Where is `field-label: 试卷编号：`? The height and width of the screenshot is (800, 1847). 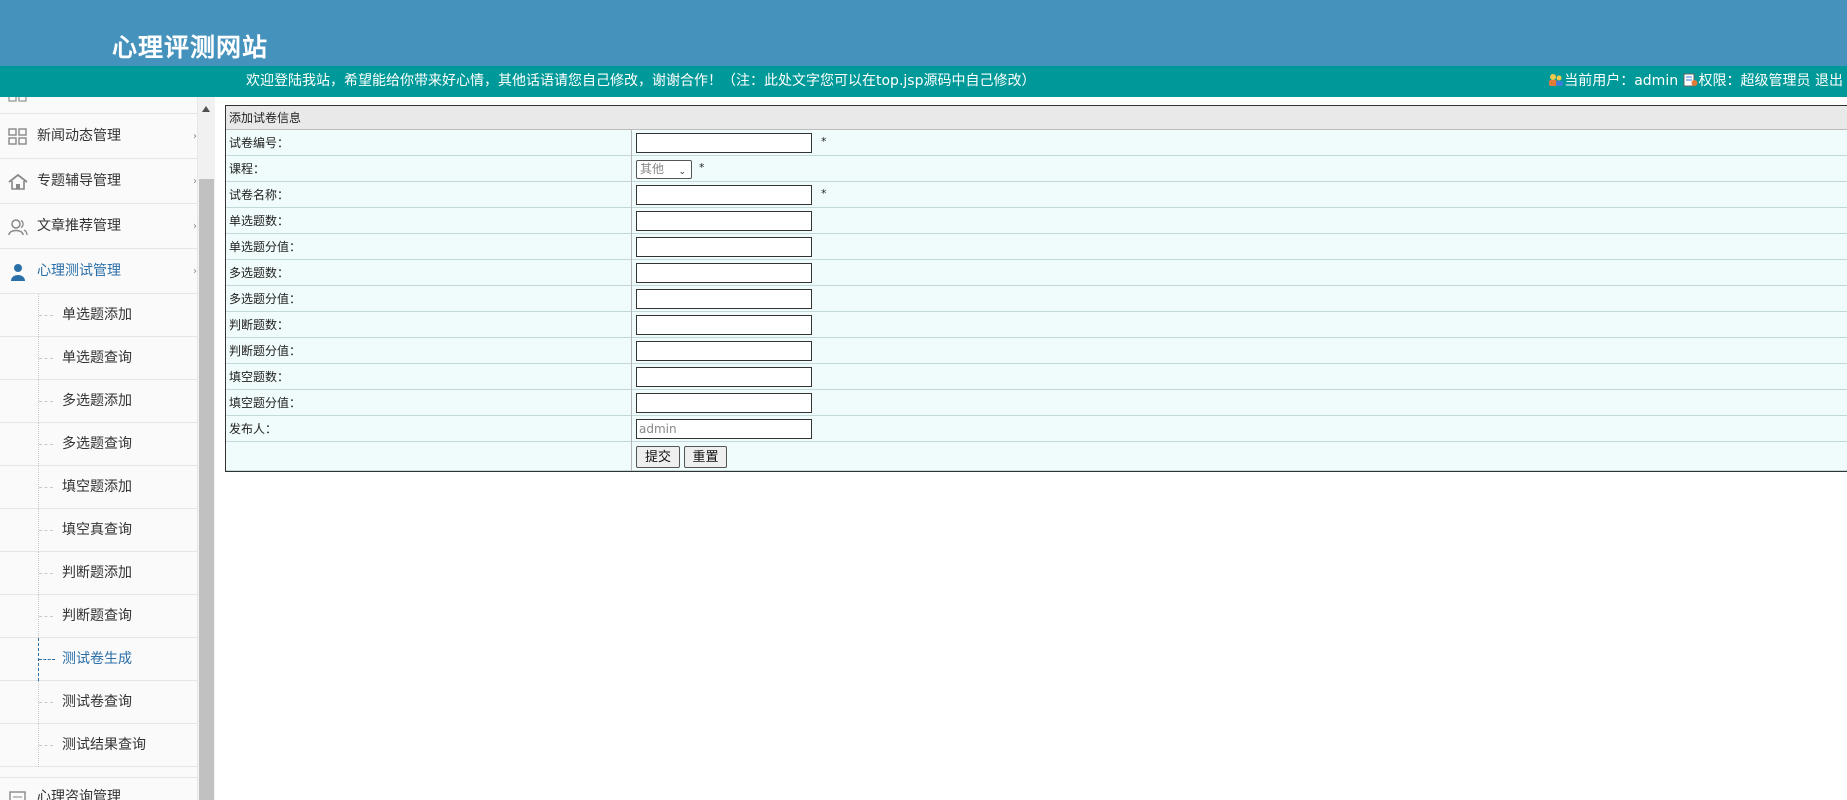
field-label: 试卷编号： is located at coordinates (429, 143).